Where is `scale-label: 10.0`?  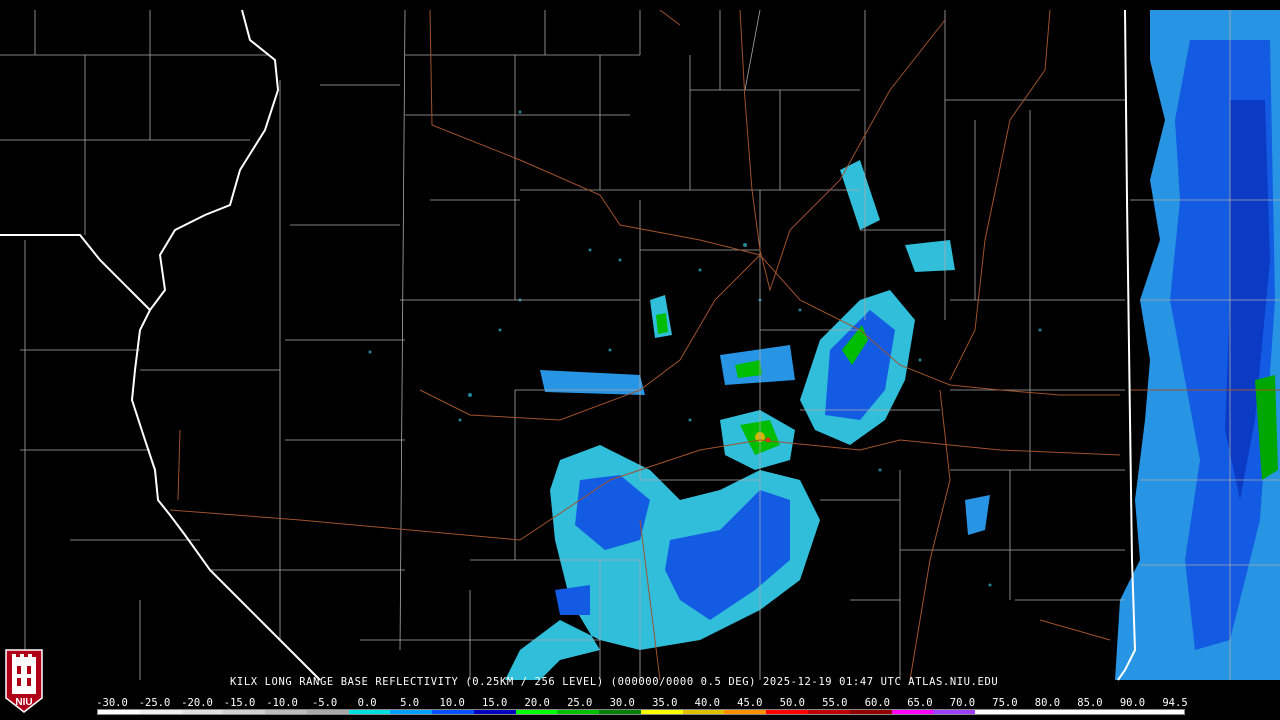 scale-label: 10.0 is located at coordinates (452, 703).